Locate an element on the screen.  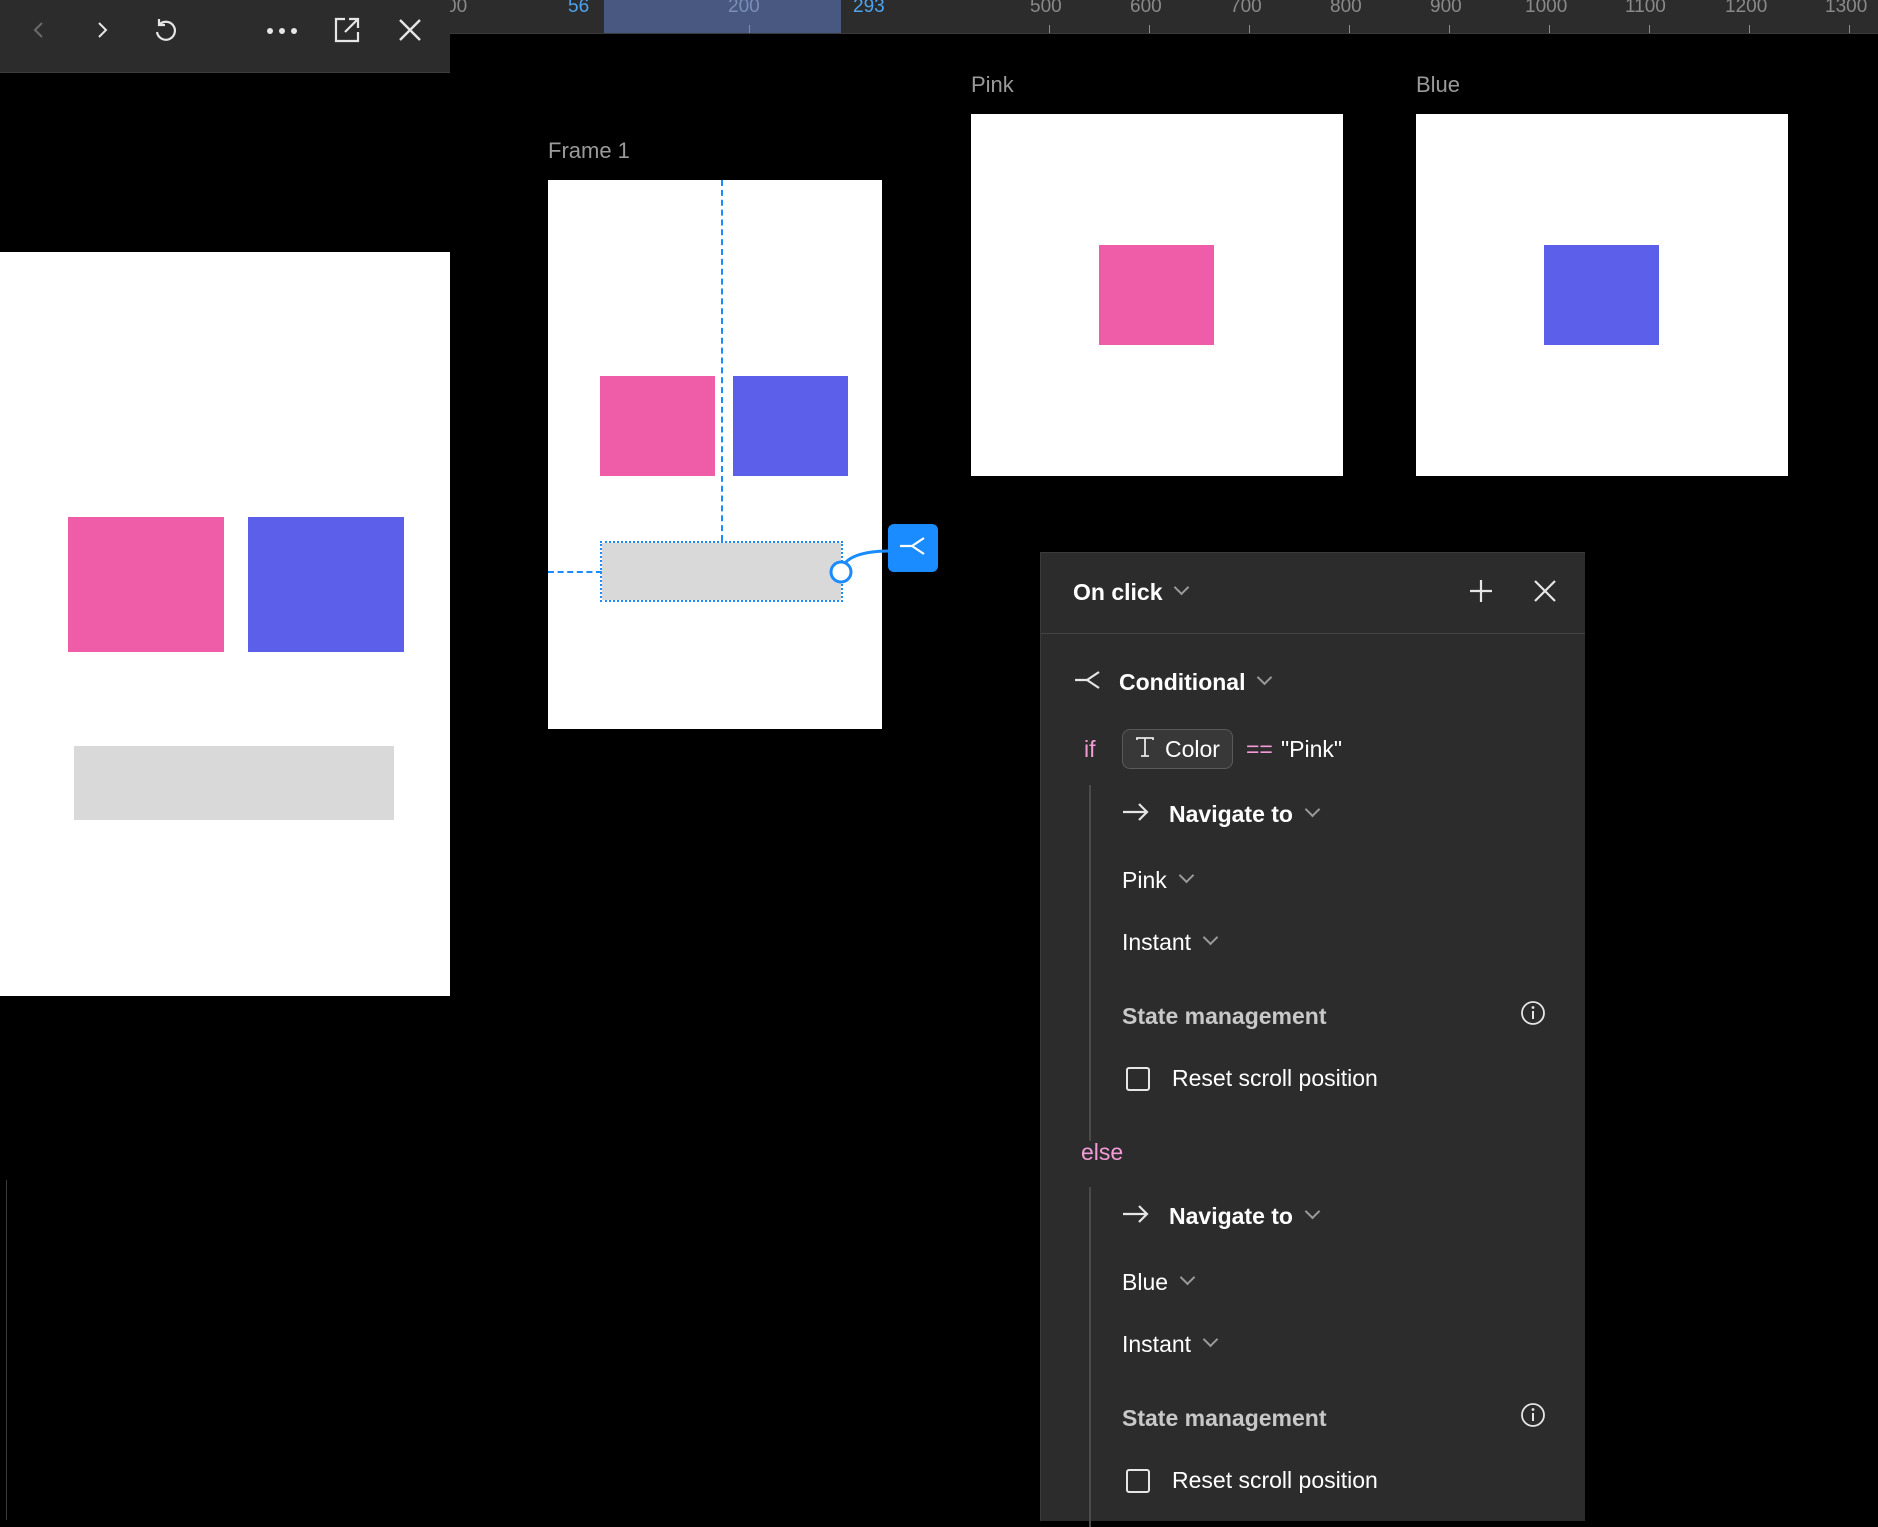
pink-frame-label: Pink is located at coordinates (992, 85).